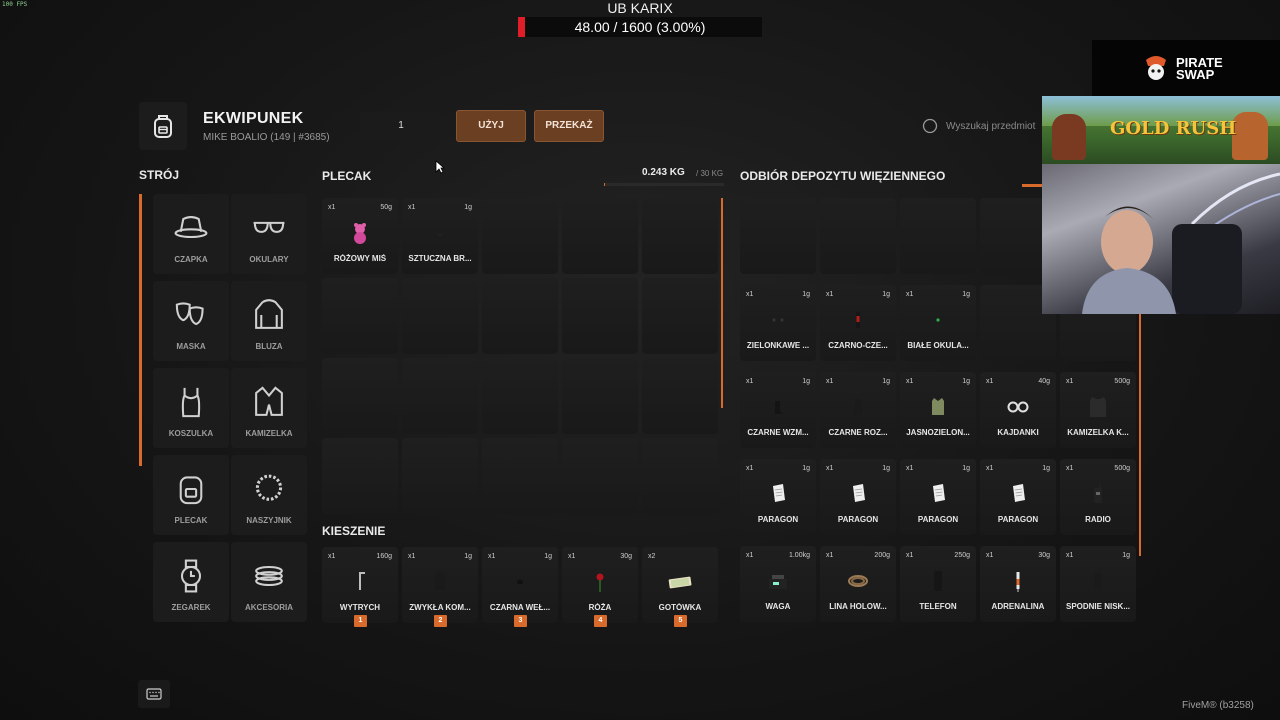  What do you see at coordinates (159, 175) in the screenshot?
I see `outfit-title: STRÓJ` at bounding box center [159, 175].